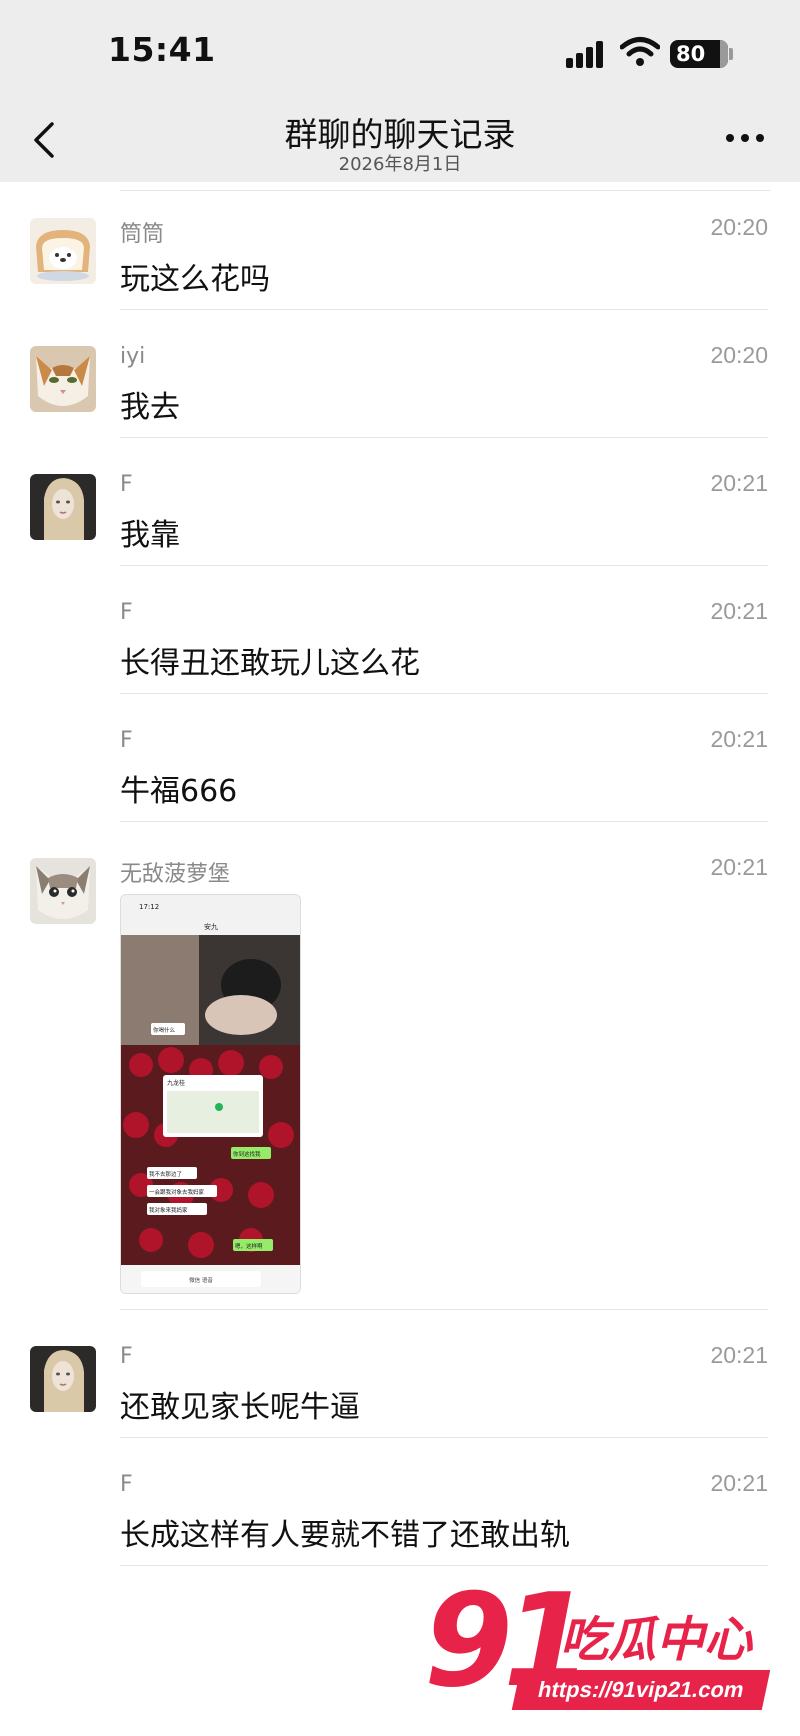 This screenshot has width=800, height=1736. I want to click on message-text: 长得丑还敢玩儿这么花, so click(270, 663).